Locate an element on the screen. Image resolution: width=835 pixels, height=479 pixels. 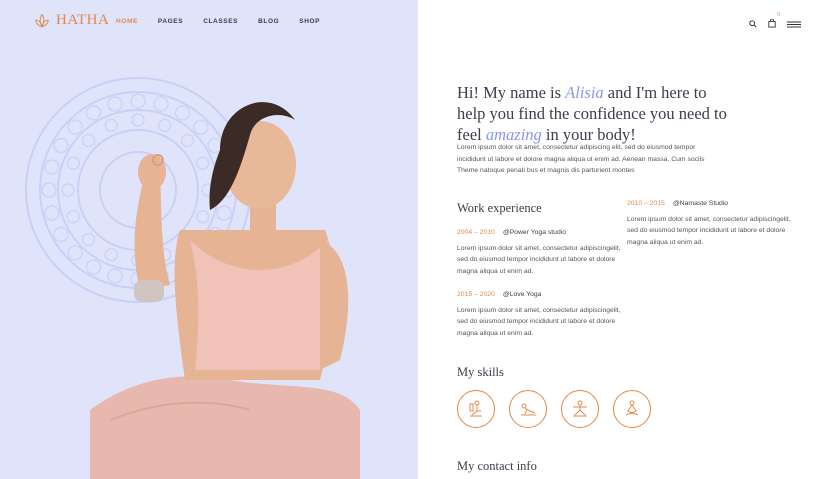
header-actions: 0 is located at coordinates (775, 22).